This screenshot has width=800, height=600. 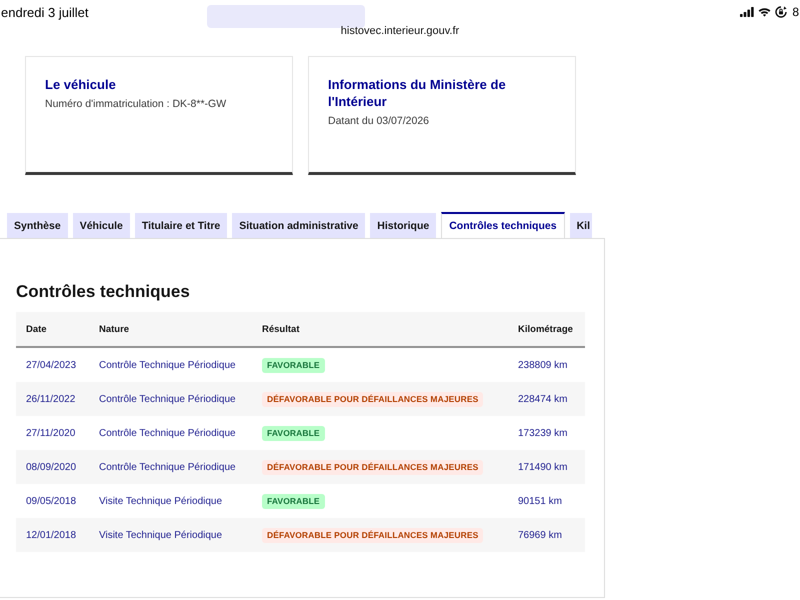 I want to click on date-cell: 27/04/2023, so click(x=52, y=364).